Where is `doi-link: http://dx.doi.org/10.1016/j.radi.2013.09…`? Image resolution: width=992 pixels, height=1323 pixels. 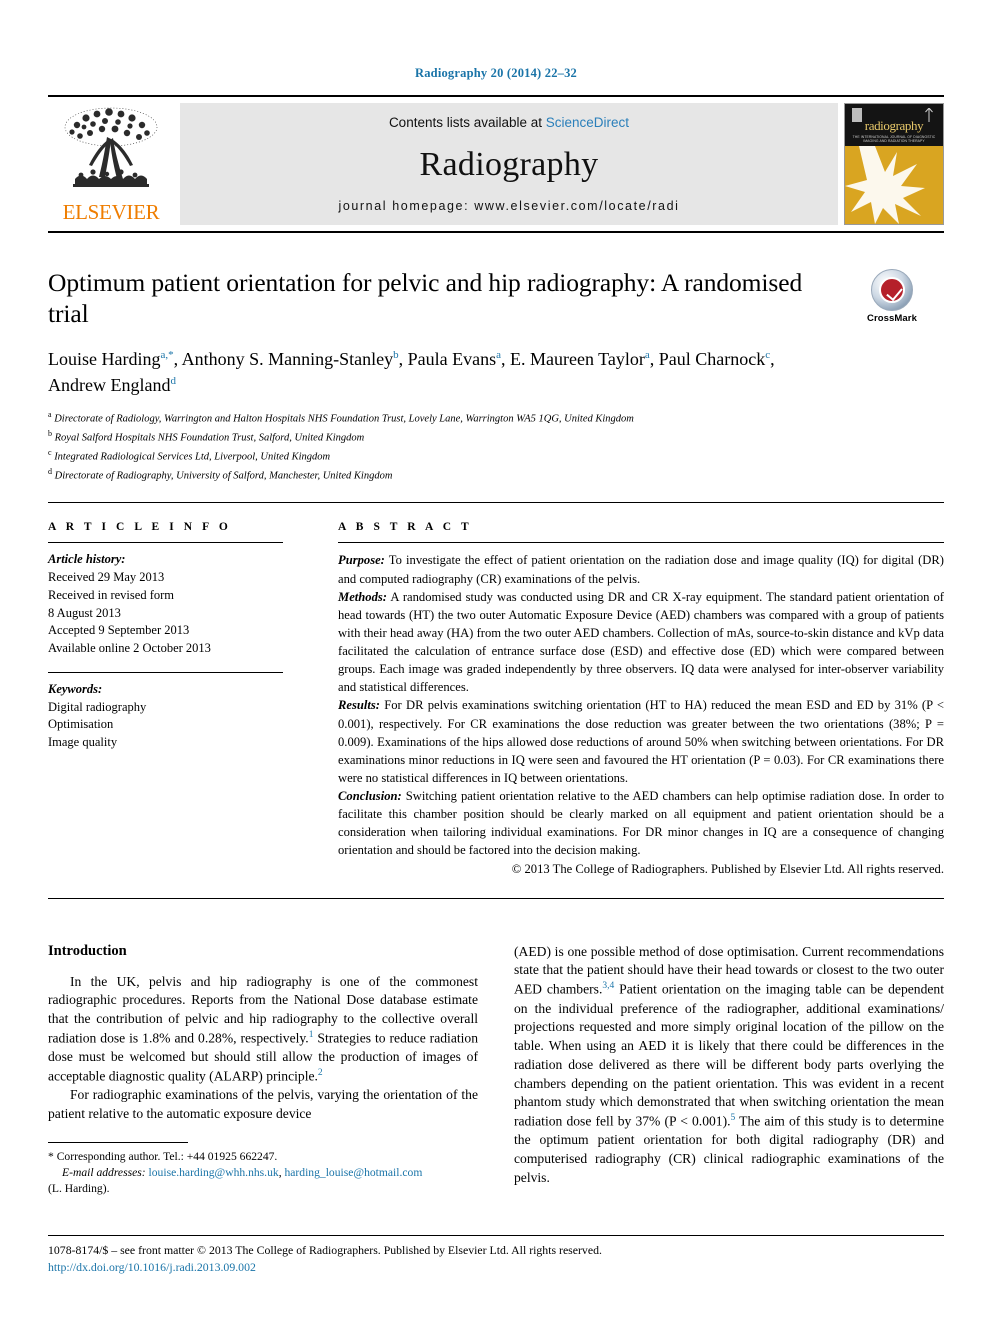
doi-link: http://dx.doi.org/10.1016/j.radi.2013.09… is located at coordinates (496, 1267).